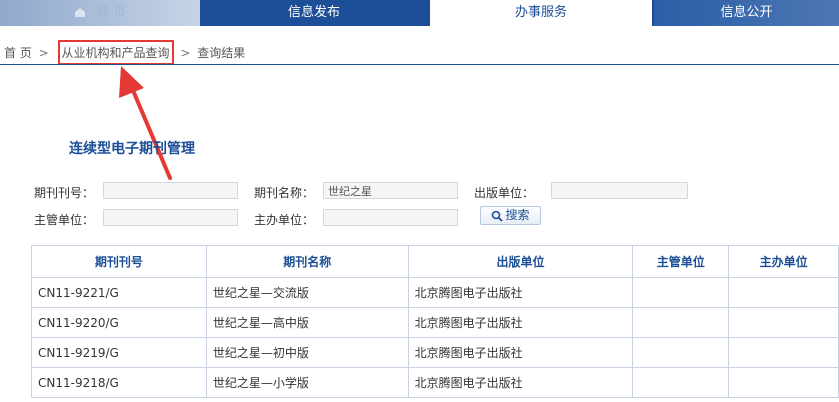 This screenshot has height=402, width=839. What do you see at coordinates (619, 190) in the screenshot?
I see `publisher-input` at bounding box center [619, 190].